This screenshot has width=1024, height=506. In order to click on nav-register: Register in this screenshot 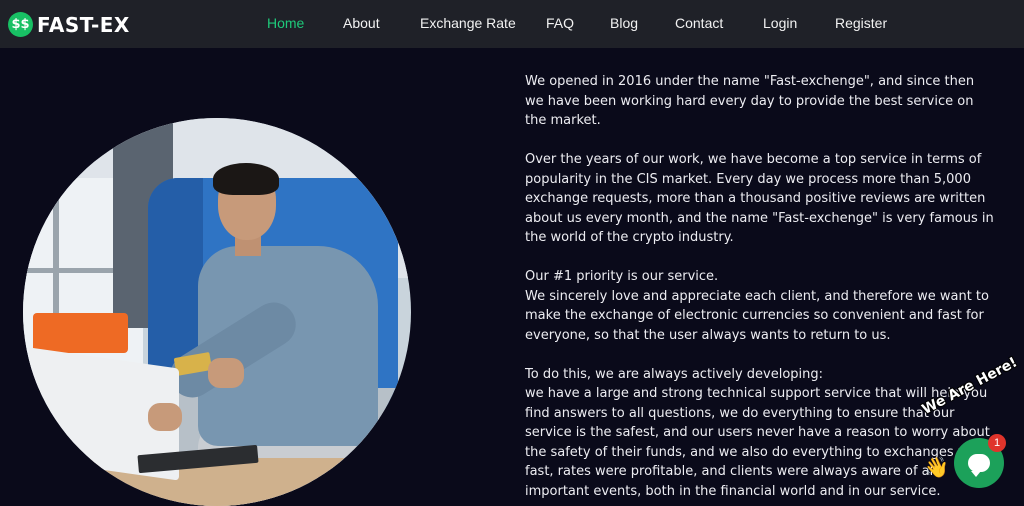, I will do `click(861, 23)`.